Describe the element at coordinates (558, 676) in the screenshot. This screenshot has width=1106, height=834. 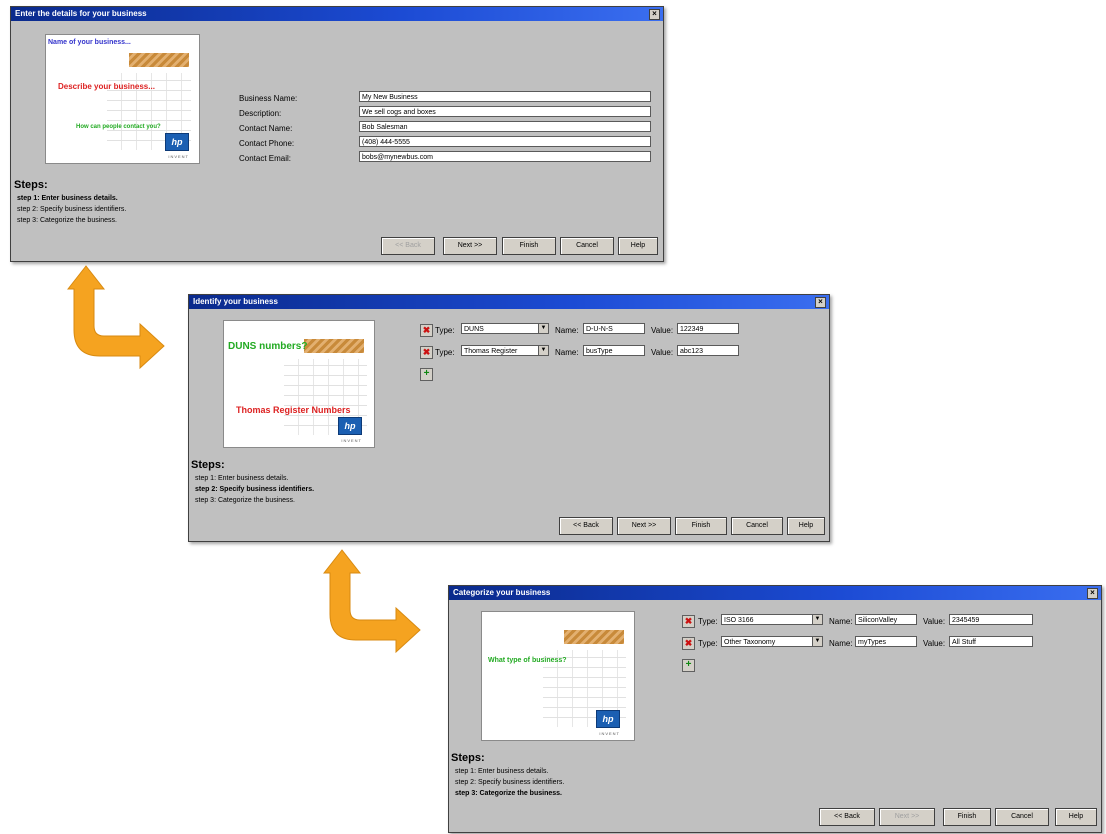
I see `banner-image: What type of business? hp INVENT` at that location.